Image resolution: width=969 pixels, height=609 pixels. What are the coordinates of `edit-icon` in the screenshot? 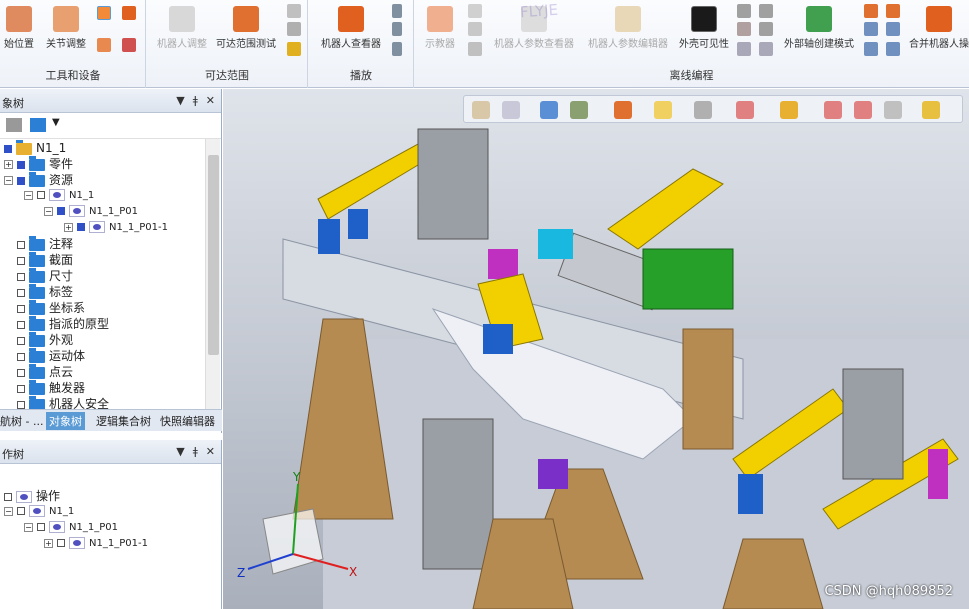 It's located at (475, 29).